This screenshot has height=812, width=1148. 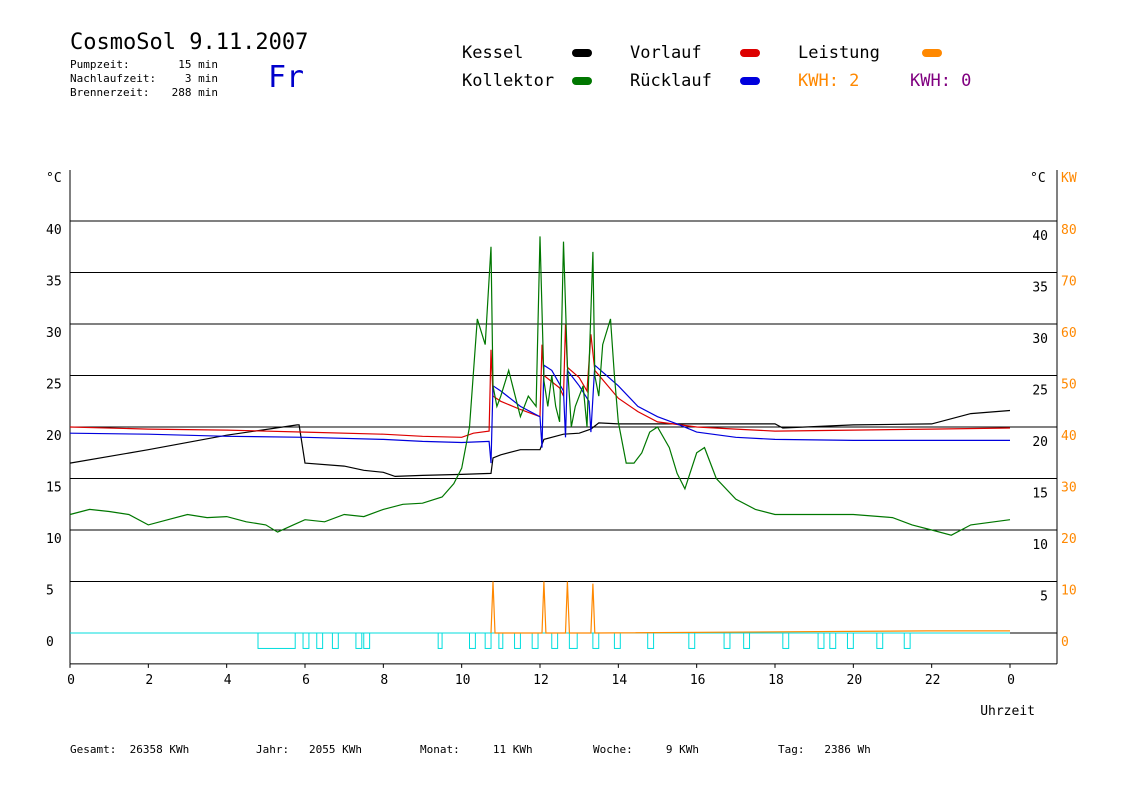 I want to click on y-tick-right-15: 15, so click(x=1040, y=494).